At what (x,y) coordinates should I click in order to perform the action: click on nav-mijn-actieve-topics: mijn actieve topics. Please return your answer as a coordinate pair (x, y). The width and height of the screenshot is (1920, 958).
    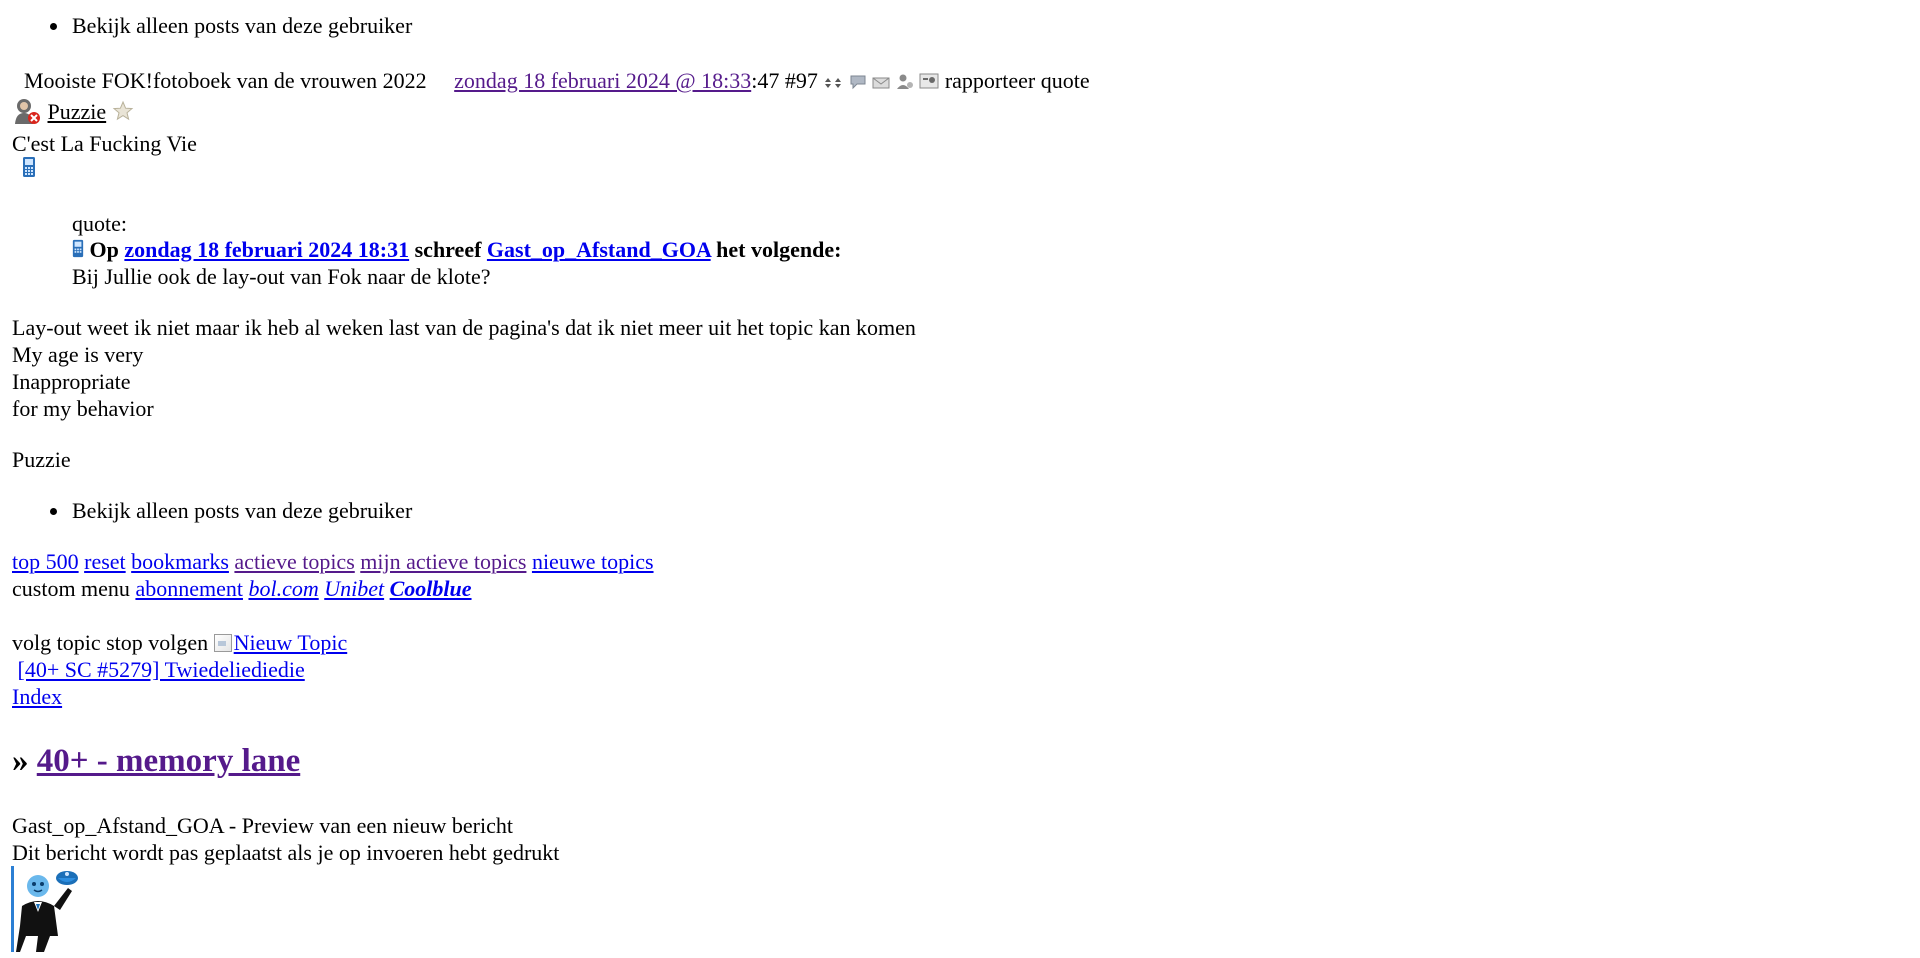
    Looking at the image, I should click on (443, 561).